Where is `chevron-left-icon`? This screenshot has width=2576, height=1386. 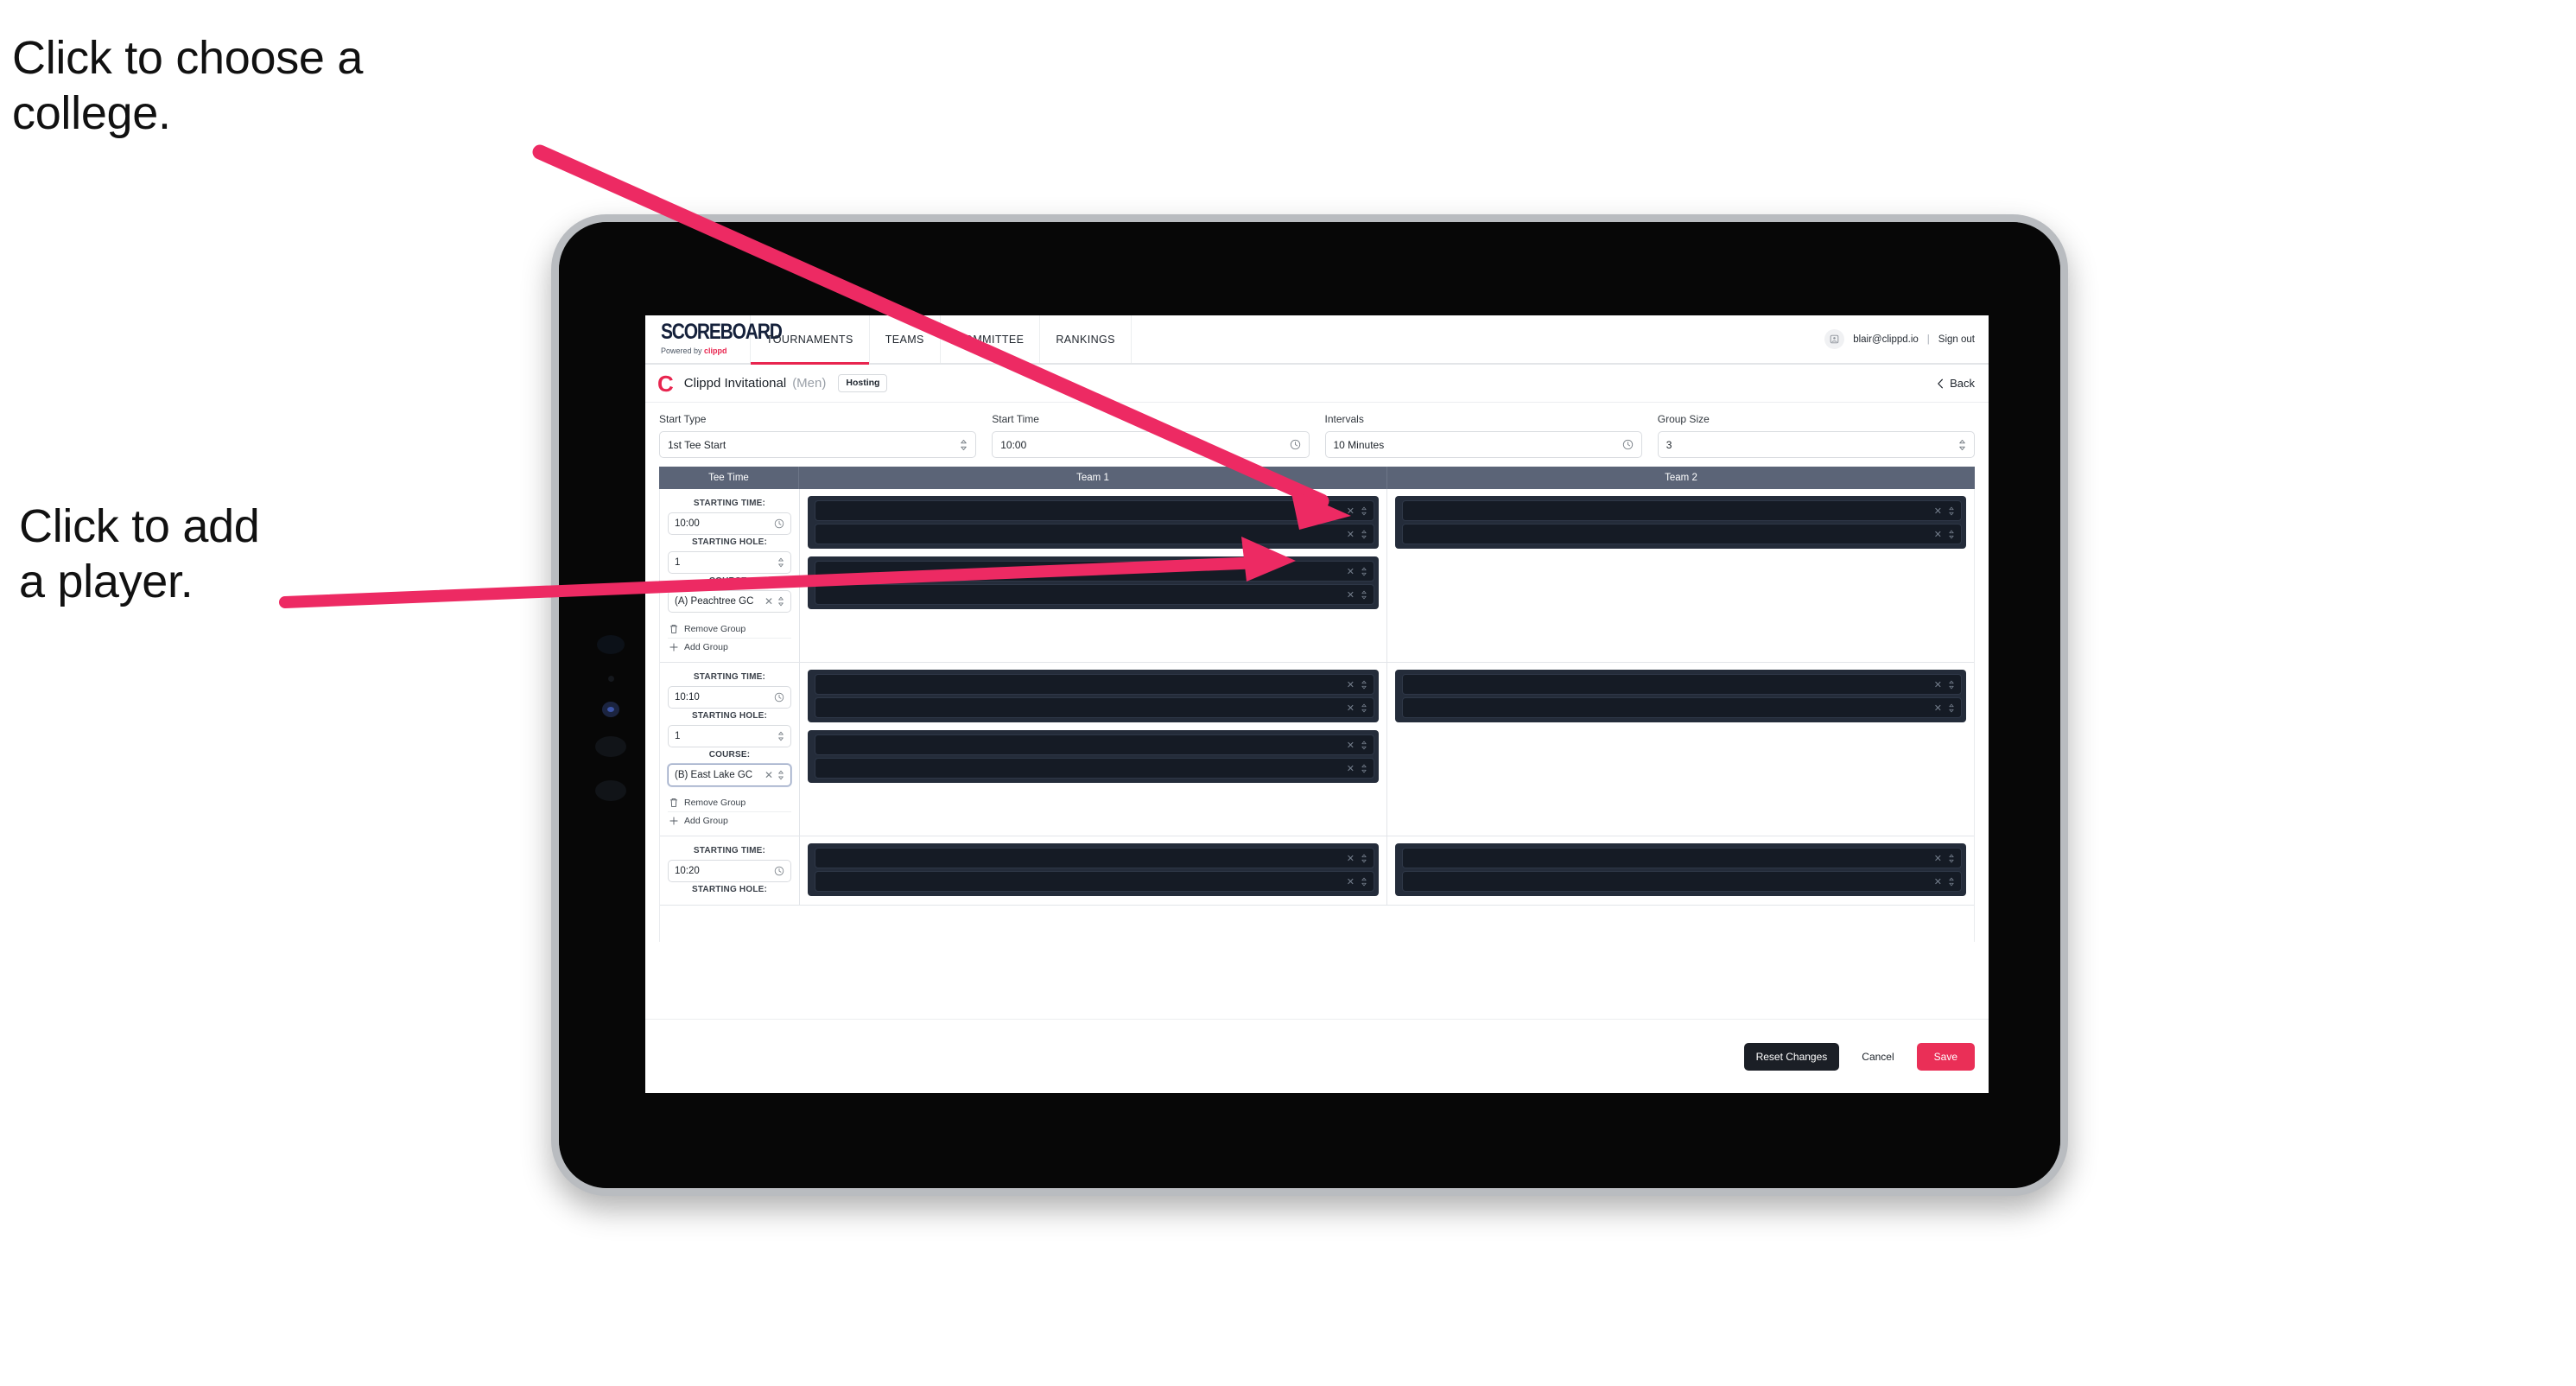
chevron-left-icon is located at coordinates (1940, 383).